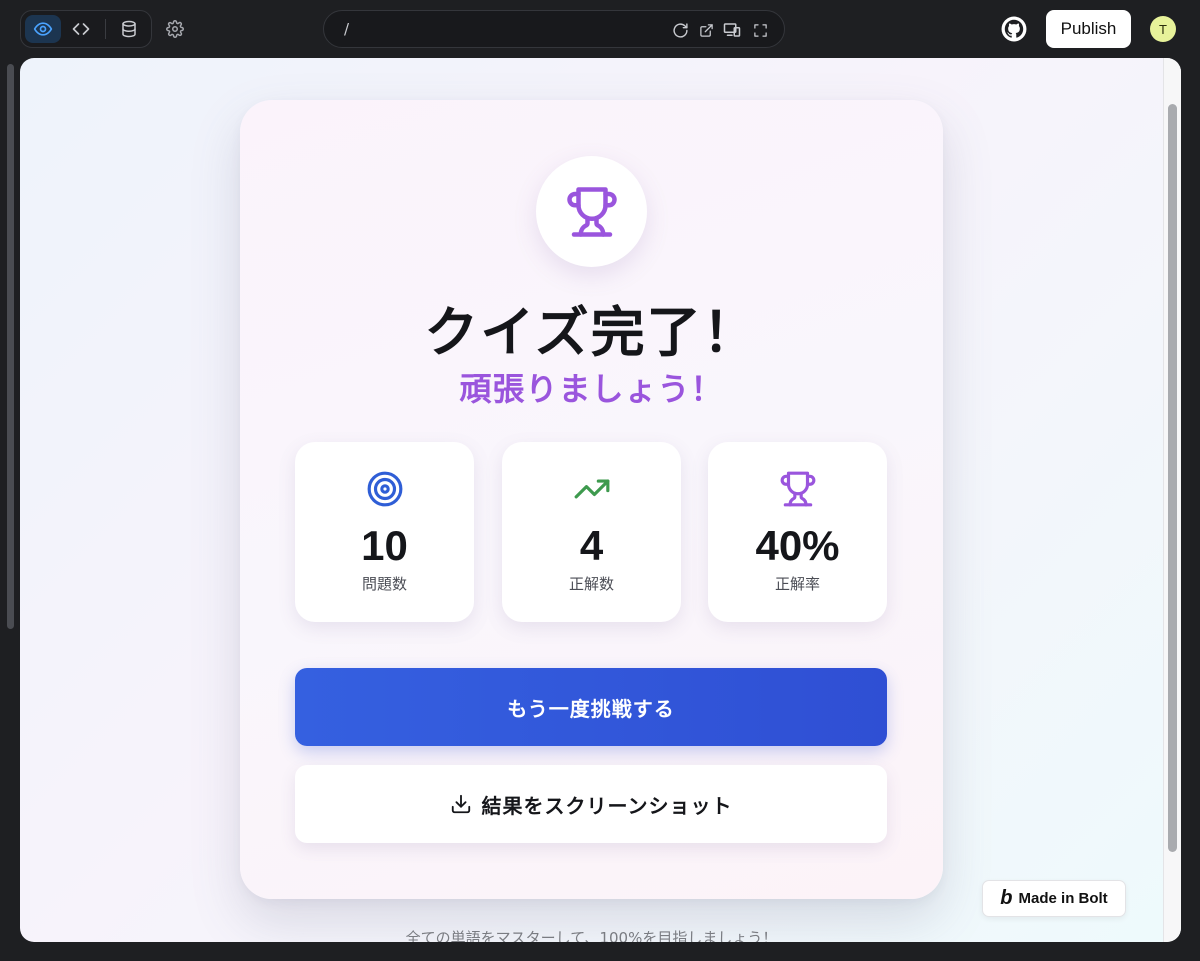 The height and width of the screenshot is (961, 1200). What do you see at coordinates (1088, 29) in the screenshot?
I see `publish-button: Publish` at bounding box center [1088, 29].